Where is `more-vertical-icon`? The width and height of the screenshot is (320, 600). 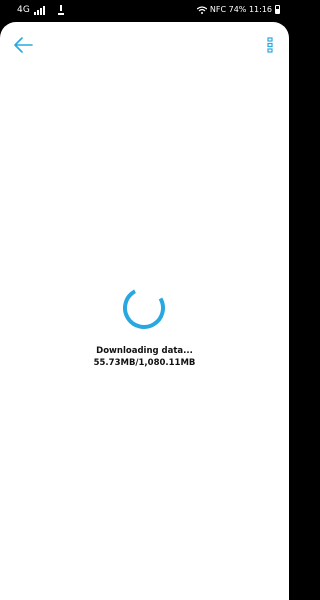
more-vertical-icon is located at coordinates (270, 45).